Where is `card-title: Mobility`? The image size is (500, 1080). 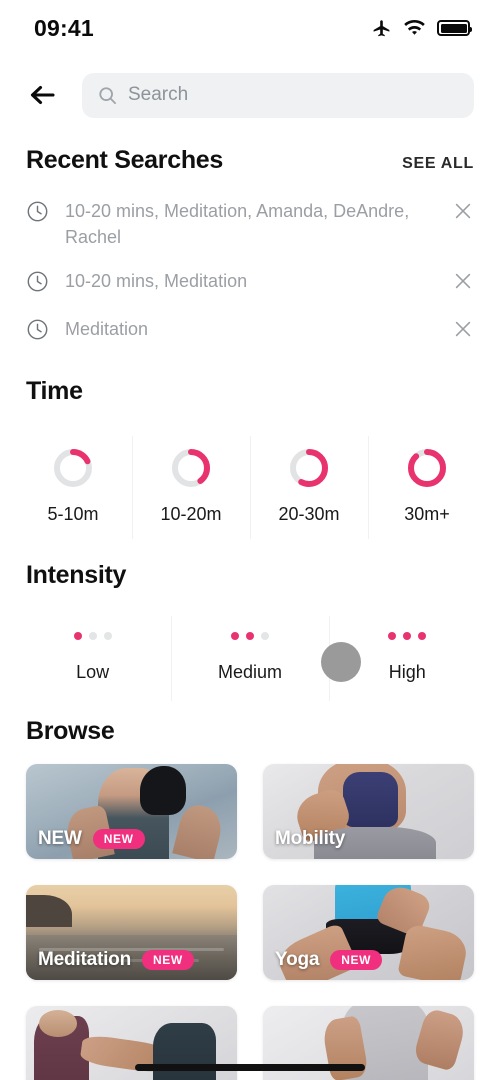
card-title: Mobility is located at coordinates (310, 839).